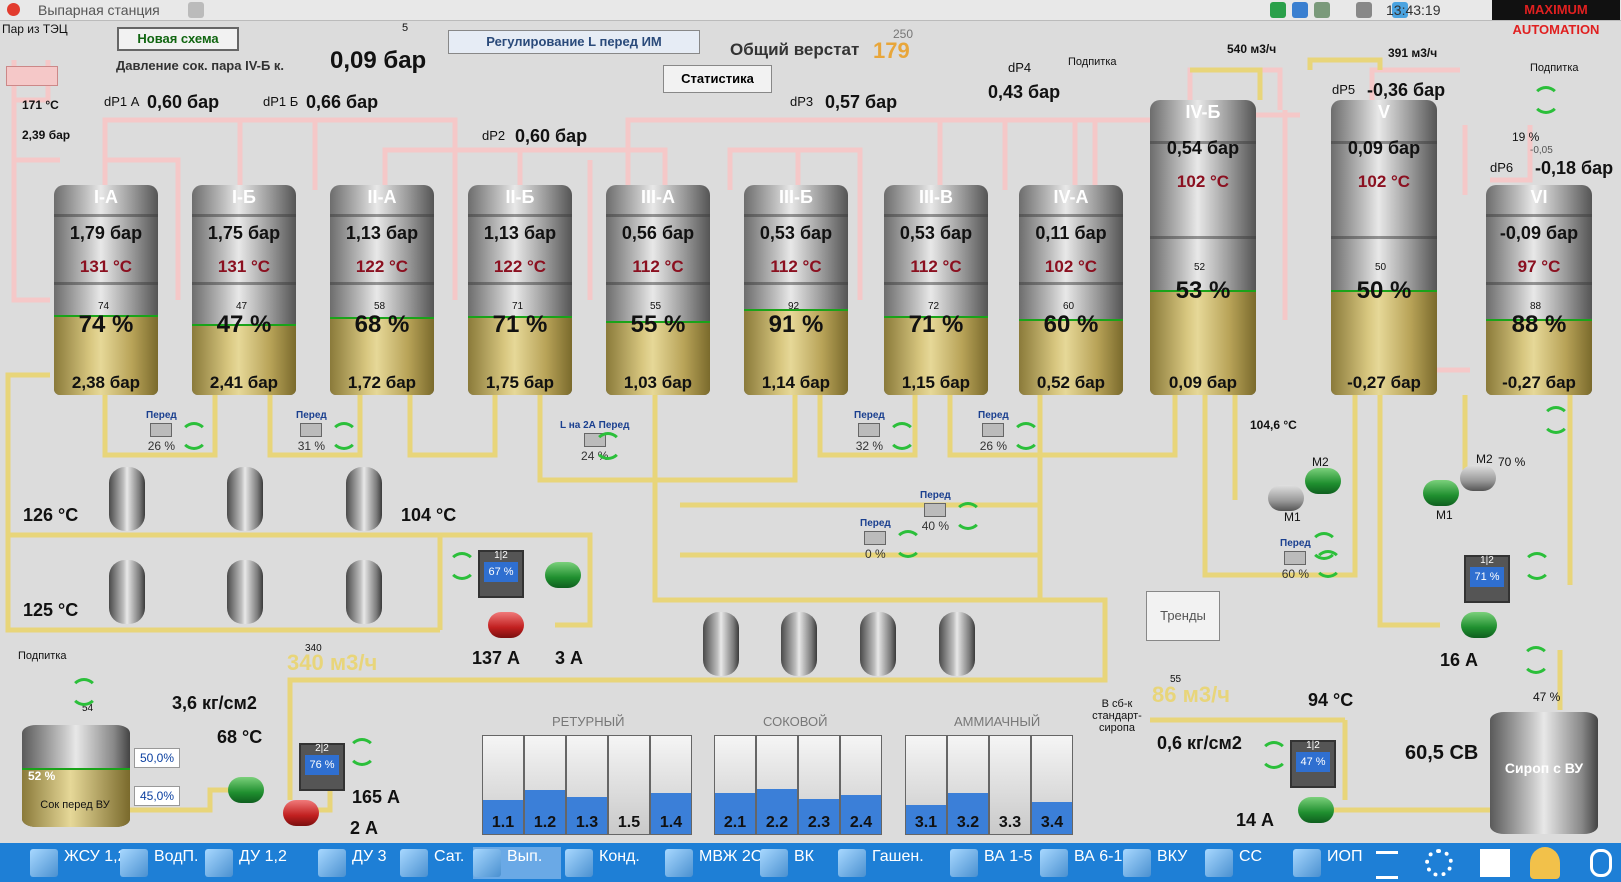 The image size is (1621, 882). Describe the element at coordinates (1162, 863) in the screenshot. I see `taskbar-item: ВКУ` at that location.